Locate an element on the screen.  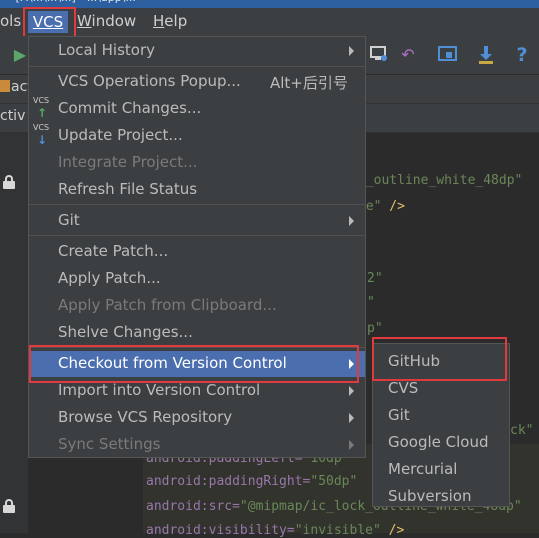
code-line: android:paddingRight="50dp" is located at coordinates (251, 481).